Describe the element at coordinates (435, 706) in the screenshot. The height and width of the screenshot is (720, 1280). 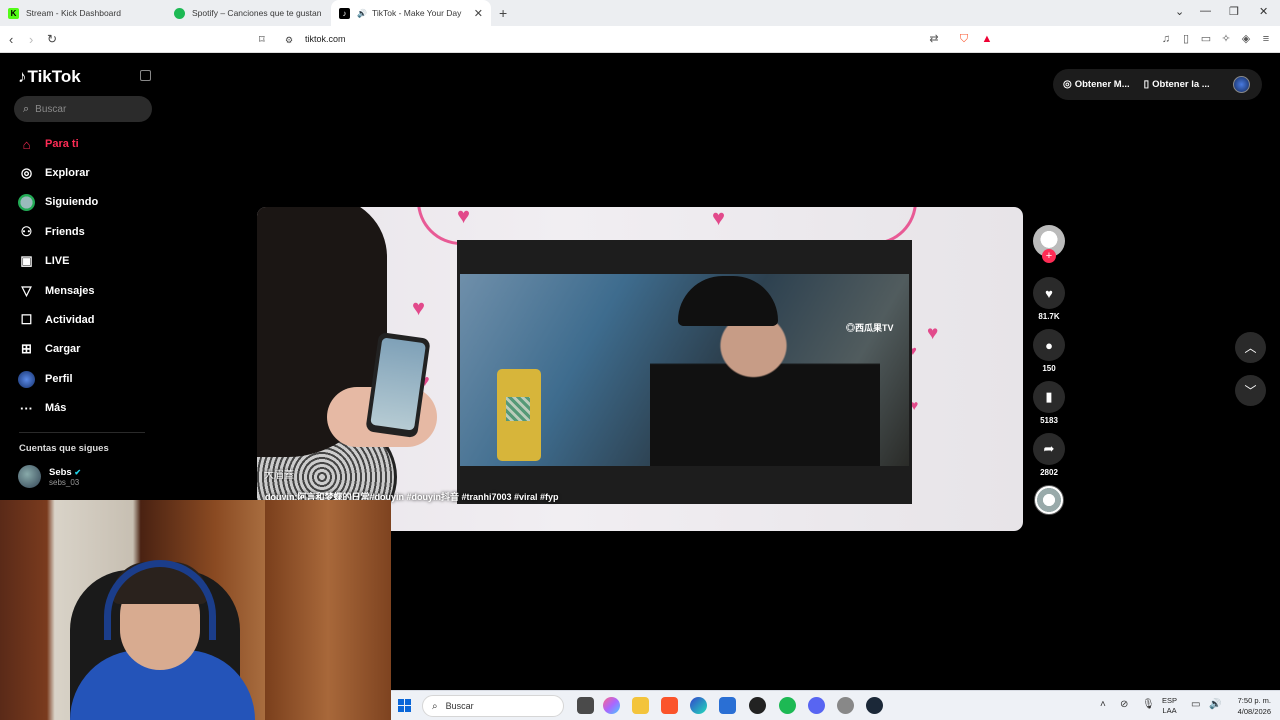
I see `search-icon: ⌕` at that location.